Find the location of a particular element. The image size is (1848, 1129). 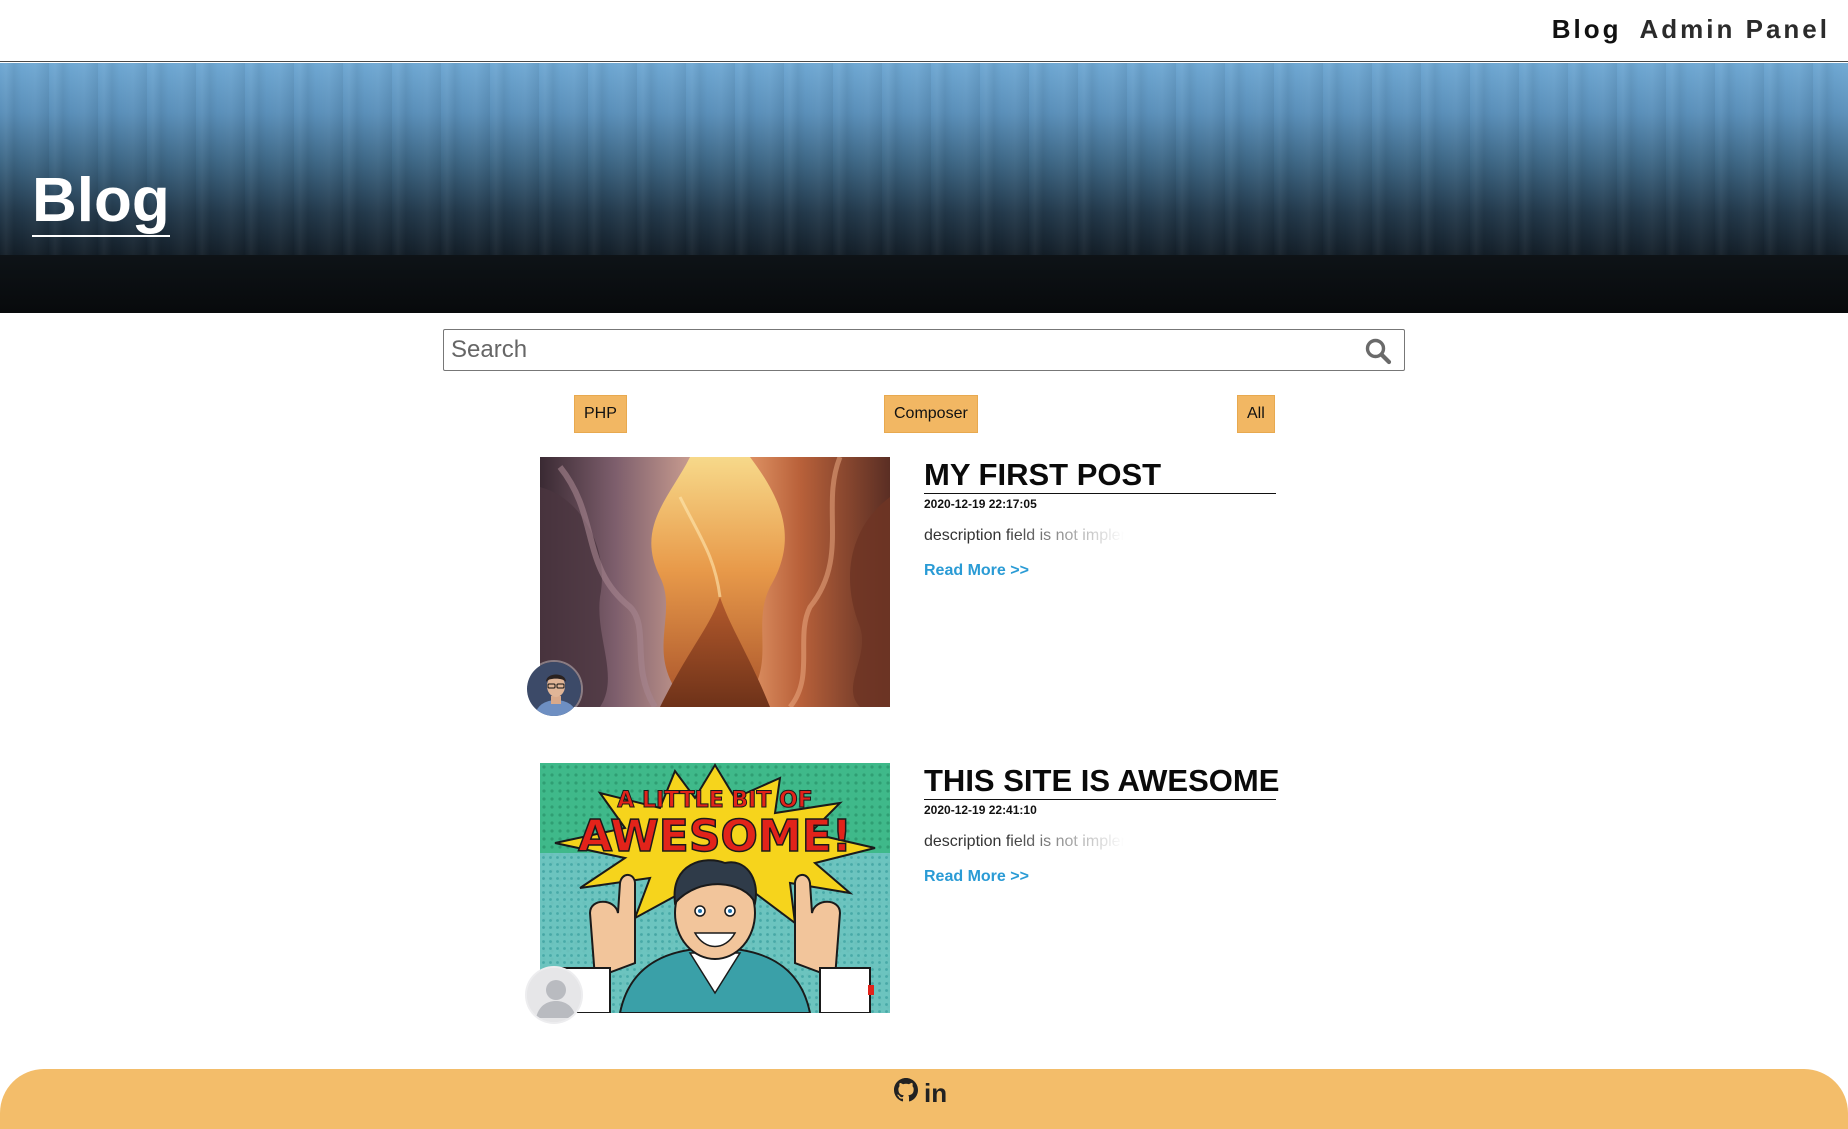

nav-links: Blog Admin Panel is located at coordinates (1691, 29).